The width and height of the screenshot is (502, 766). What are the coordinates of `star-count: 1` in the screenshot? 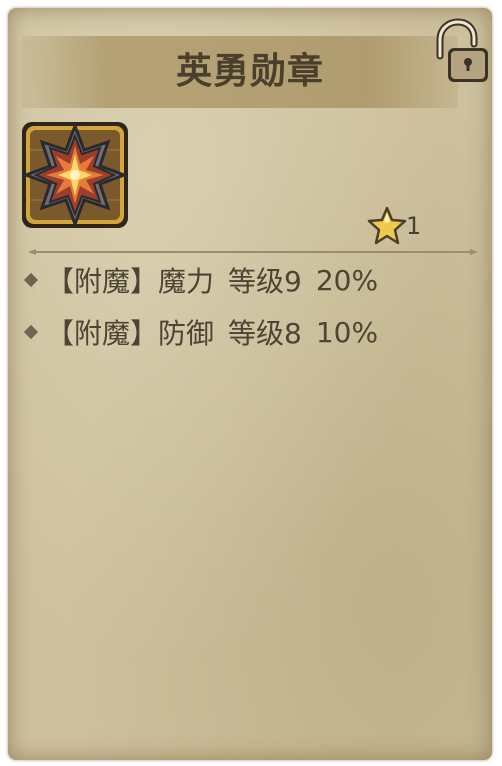 It's located at (414, 226).